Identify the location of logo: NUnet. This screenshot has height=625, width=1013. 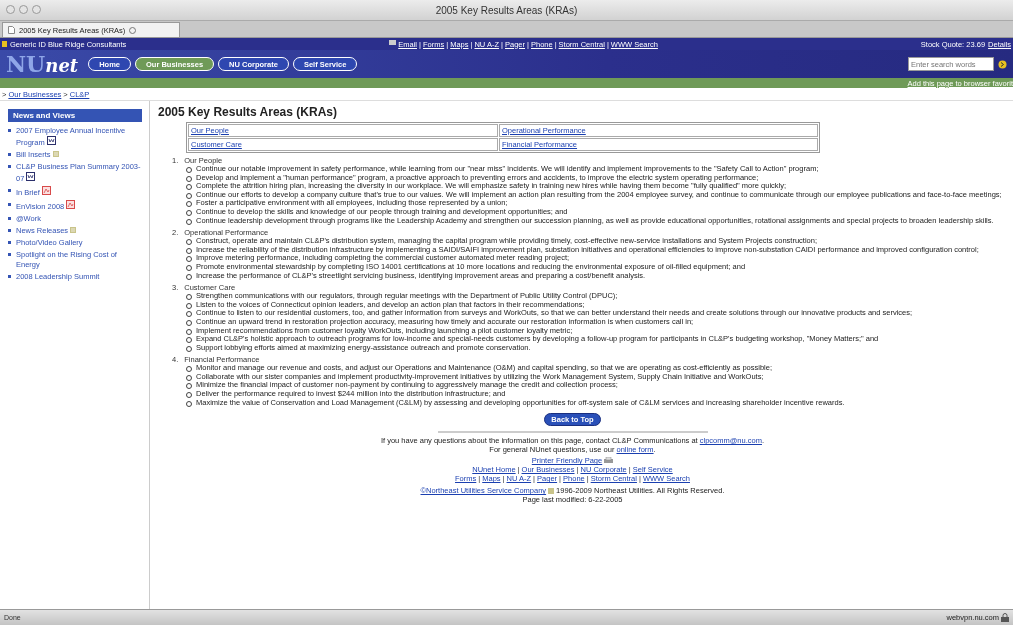
(42, 64).